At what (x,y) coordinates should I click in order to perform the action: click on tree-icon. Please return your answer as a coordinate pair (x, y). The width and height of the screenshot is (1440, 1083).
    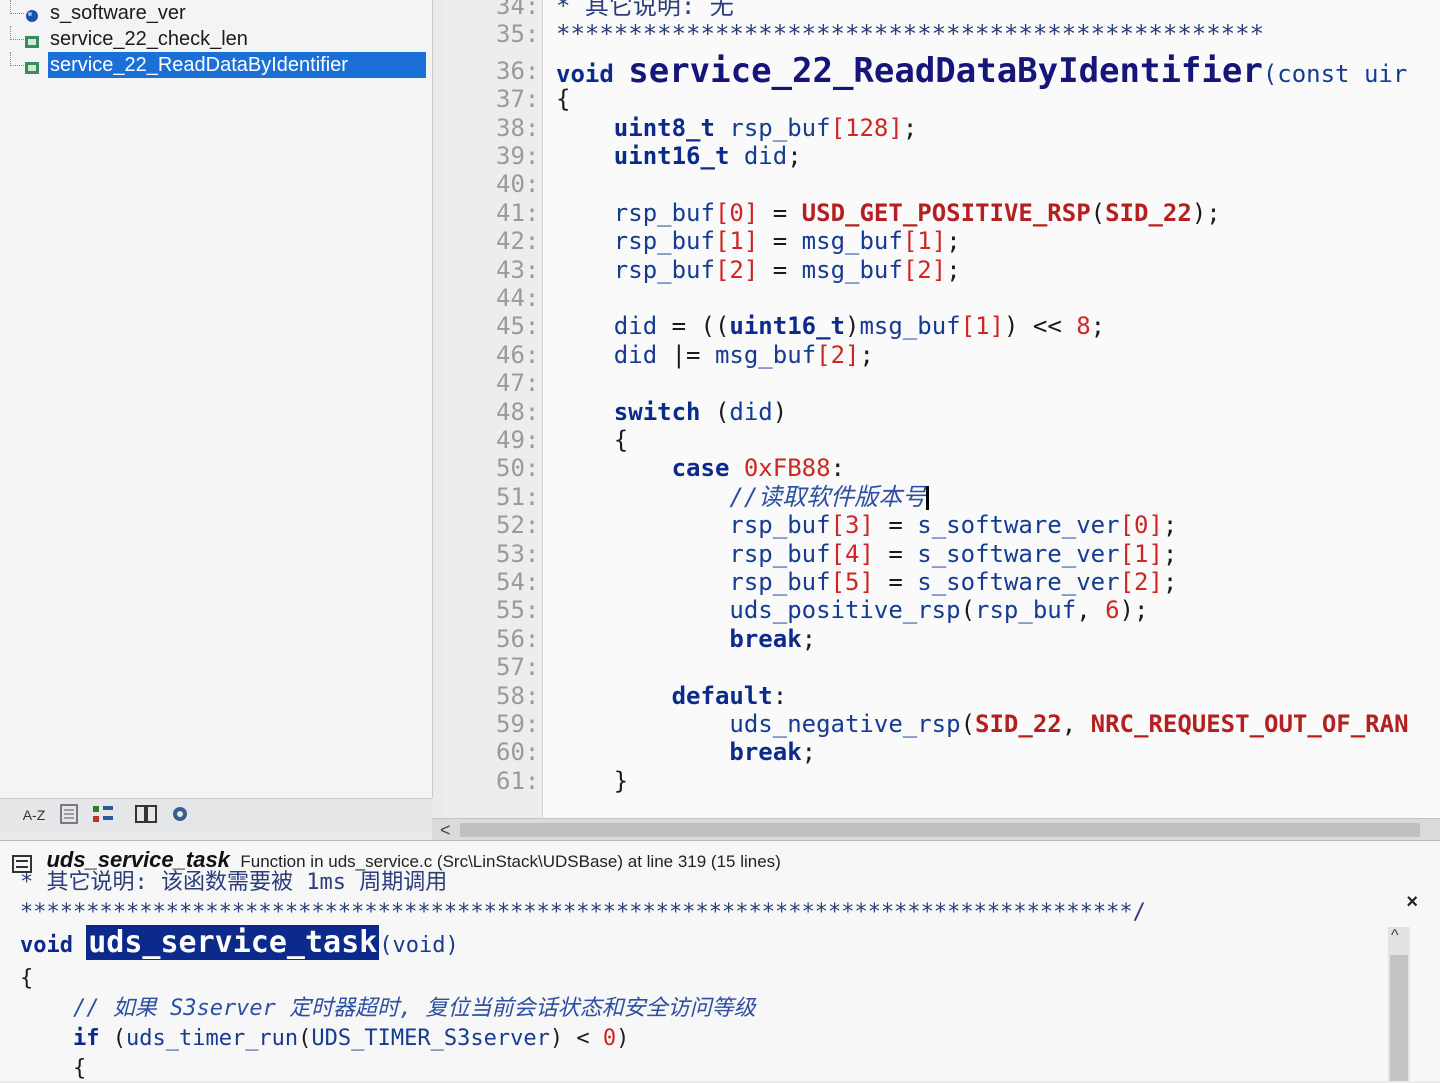
    Looking at the image, I should click on (104, 815).